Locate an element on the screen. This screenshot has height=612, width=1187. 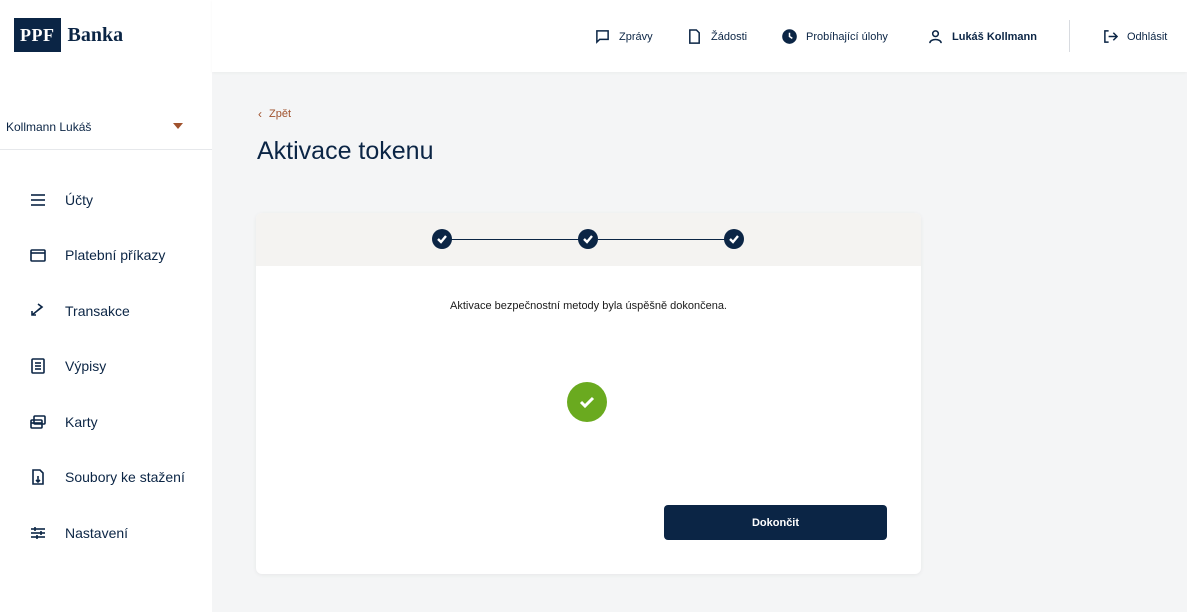
user-profile-link: Lukáš Kollmann is located at coordinates (982, 36).